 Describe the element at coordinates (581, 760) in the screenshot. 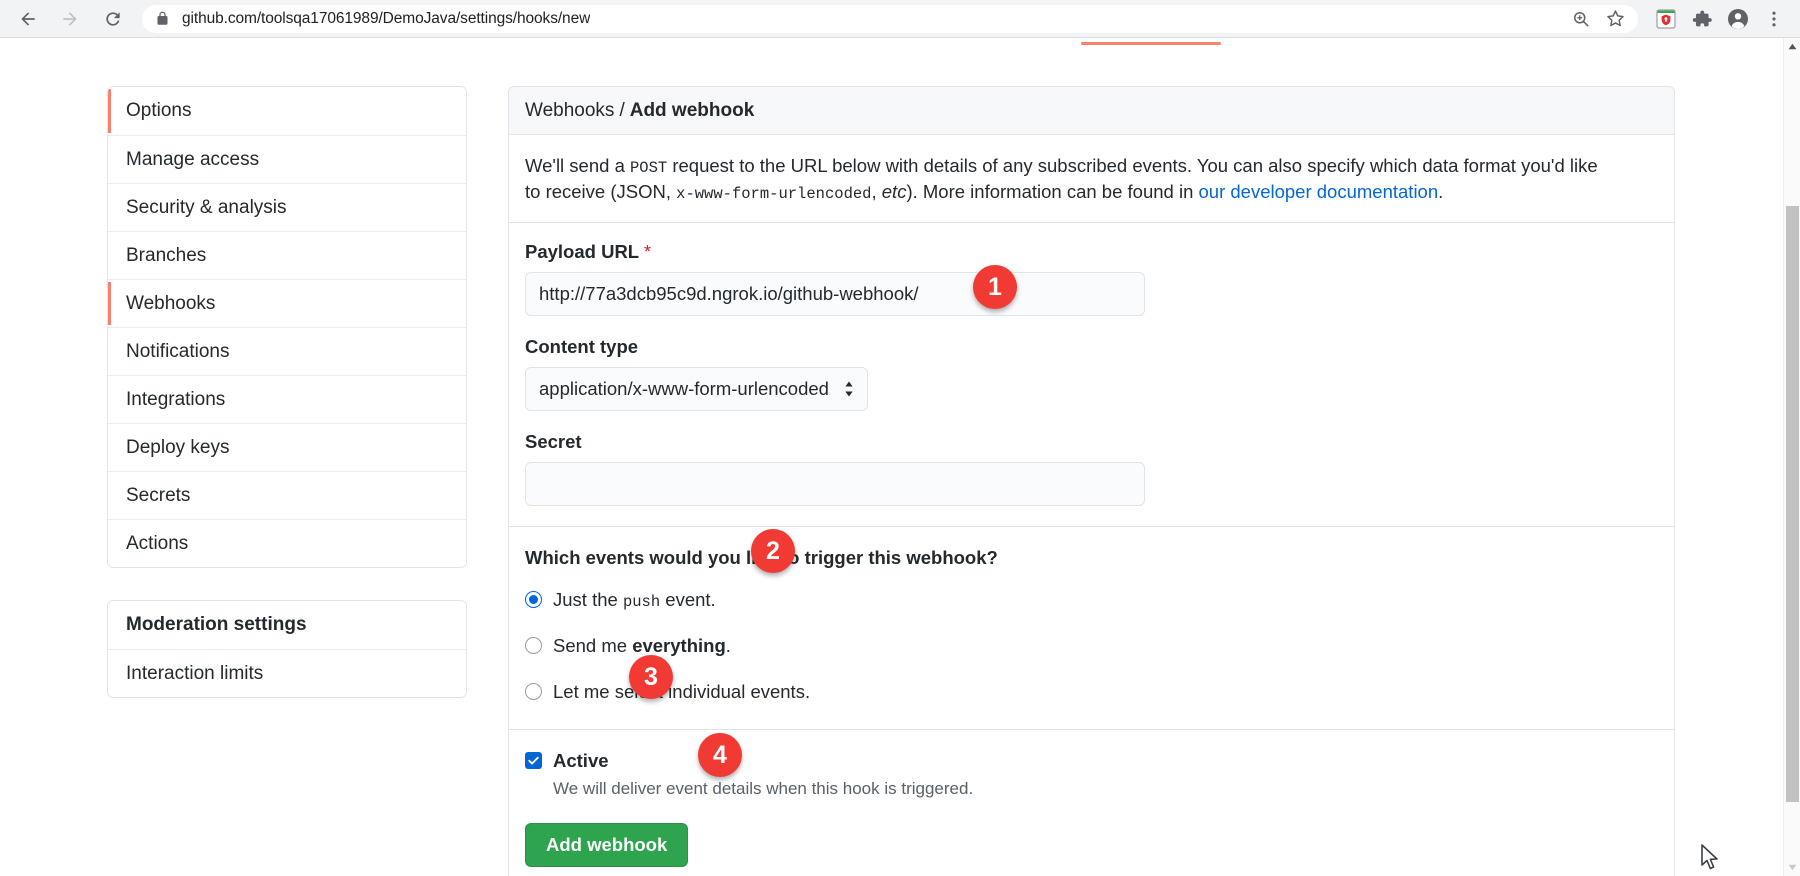

I see `active-label: Active` at that location.